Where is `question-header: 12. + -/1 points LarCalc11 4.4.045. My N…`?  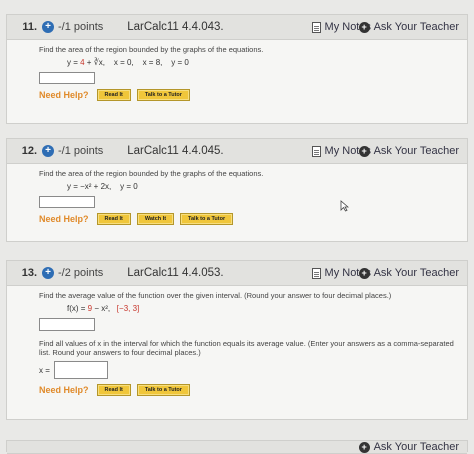
question-header: 12. + -/1 points LarCalc11 4.4.045. My N… is located at coordinates (237, 151).